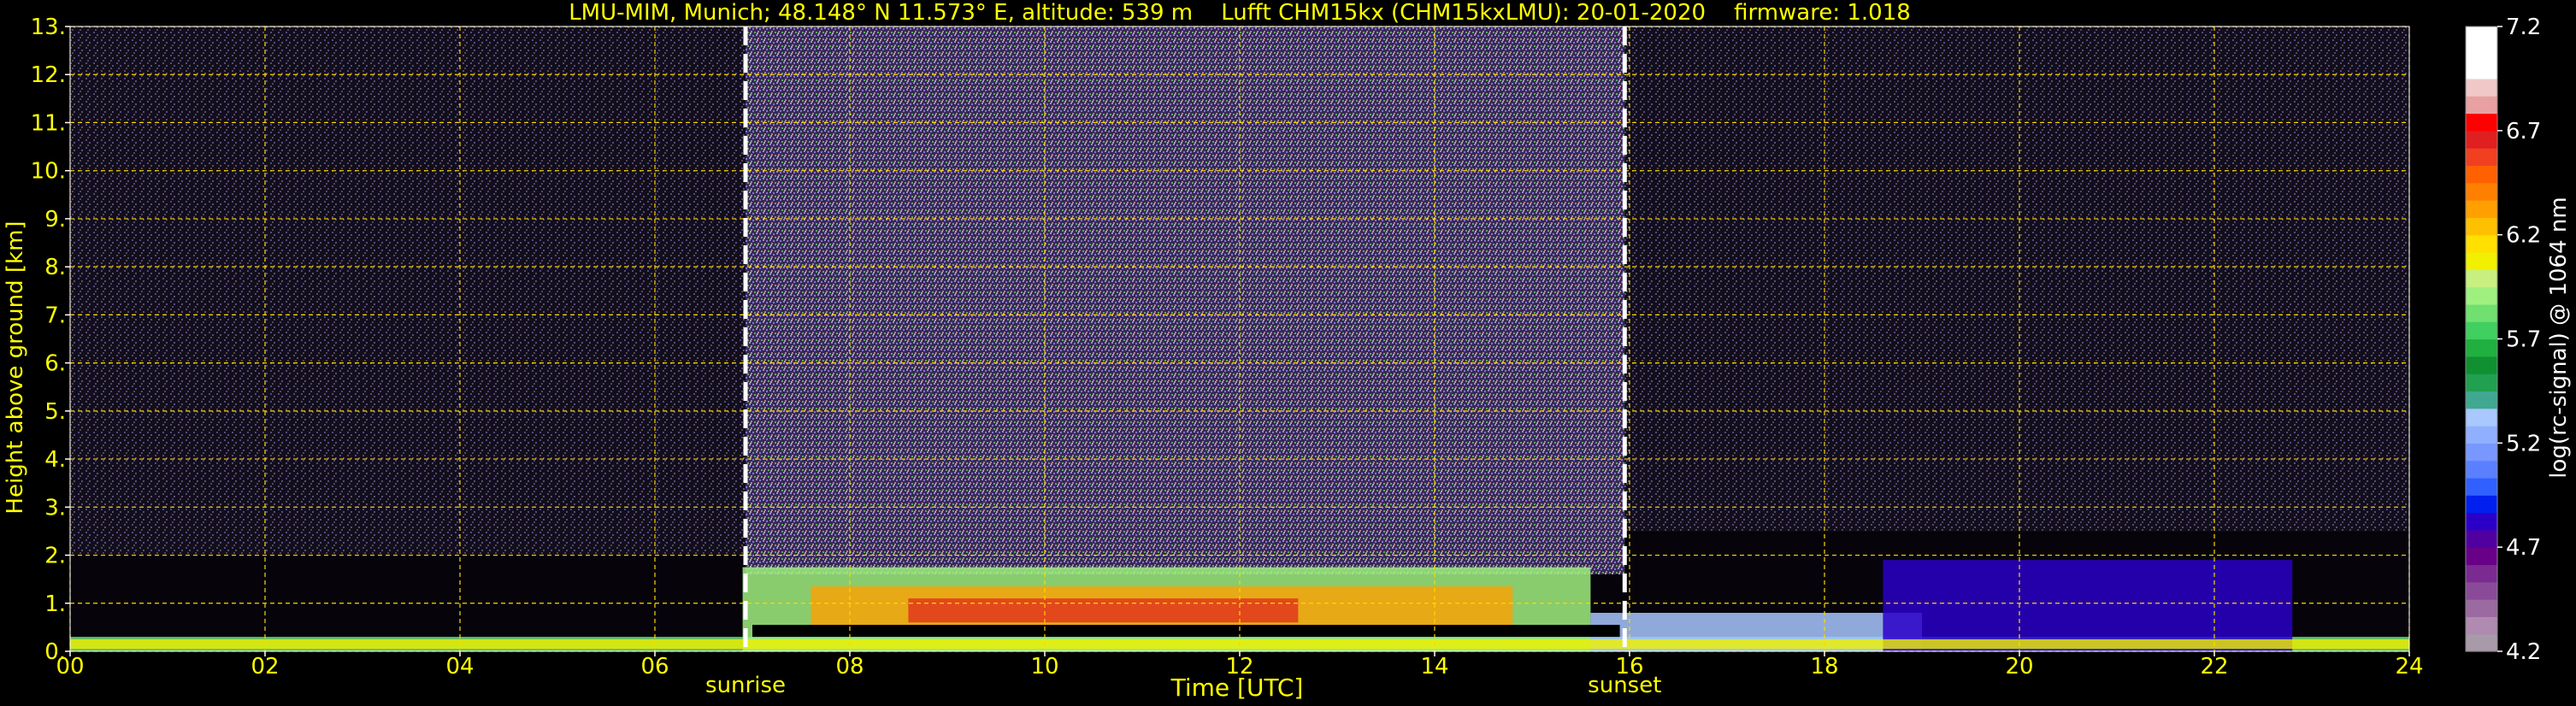 This screenshot has height=706, width=2576. I want to click on x-tick-label: 00, so click(70, 667).